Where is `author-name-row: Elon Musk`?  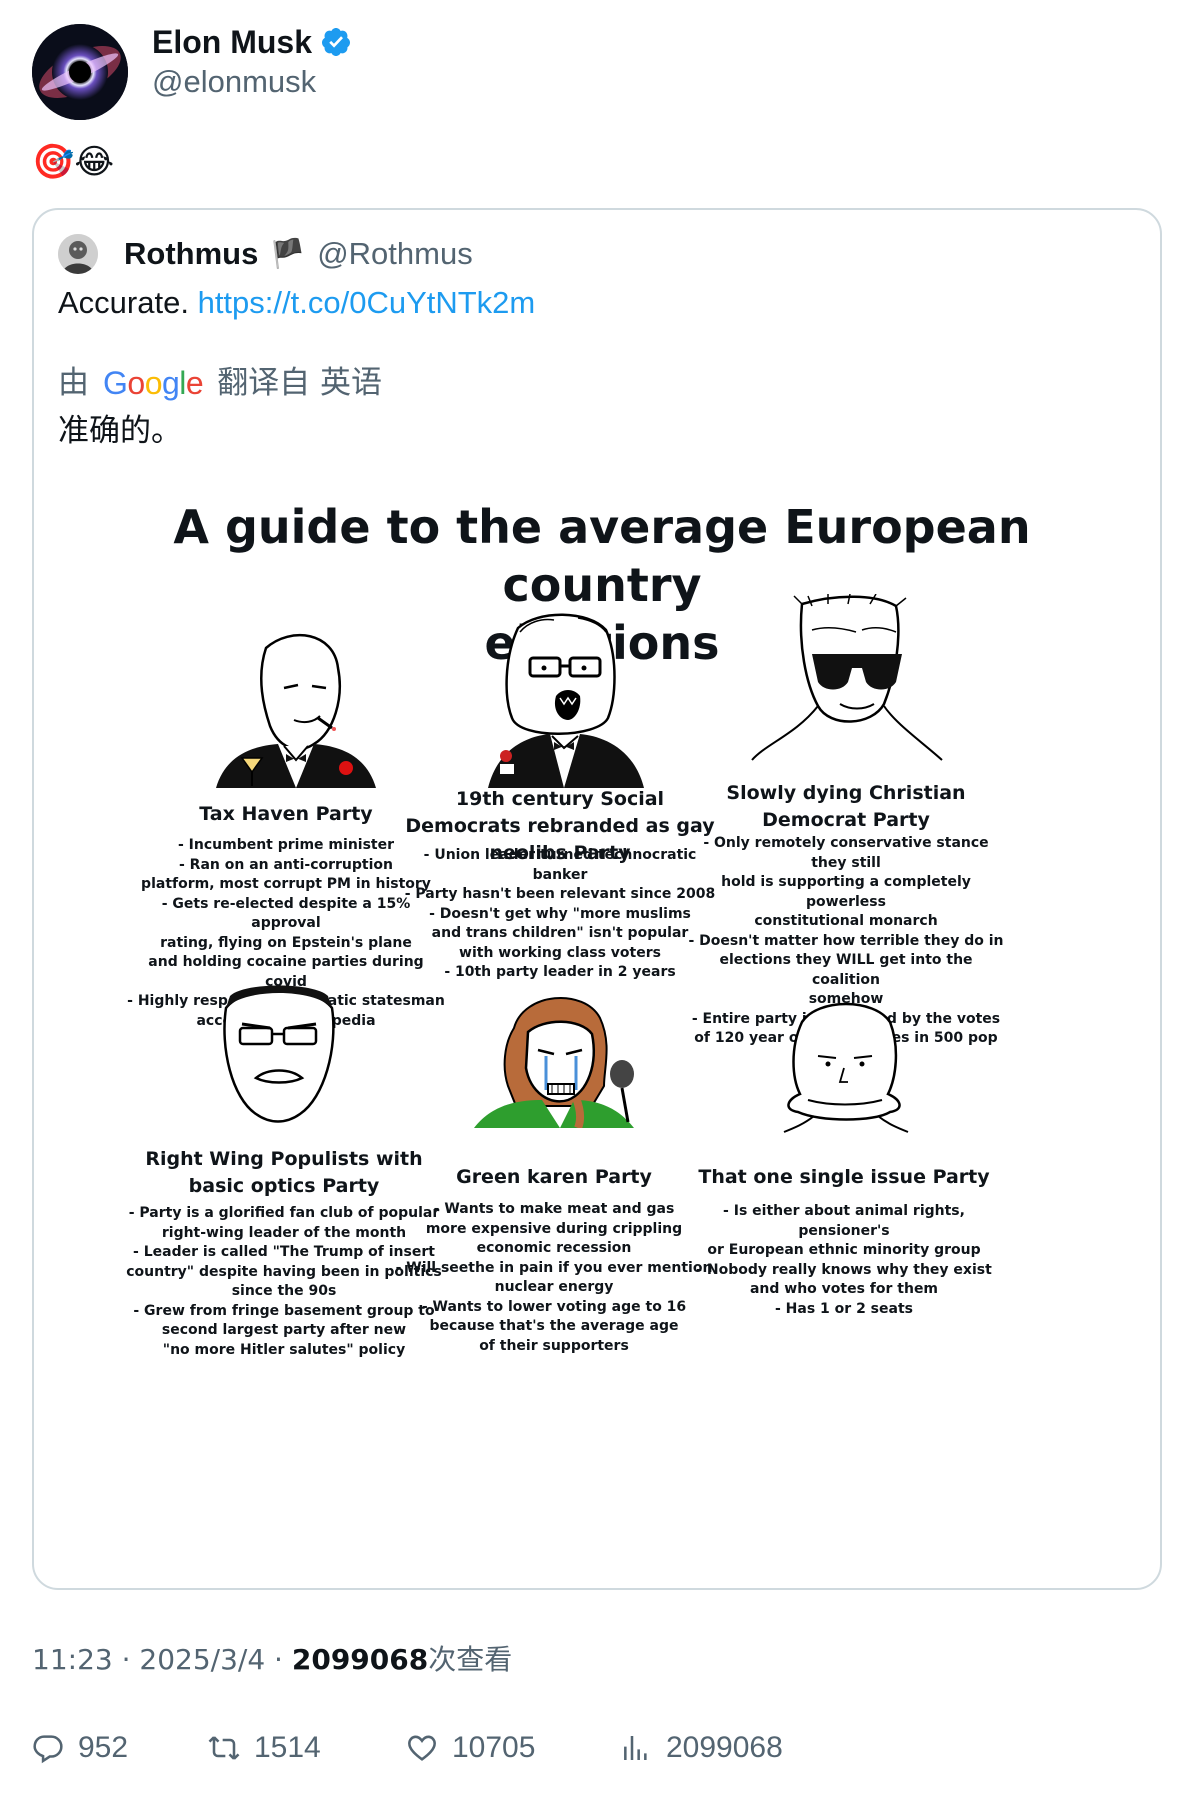
author-name-row: Elon Musk is located at coordinates (252, 42).